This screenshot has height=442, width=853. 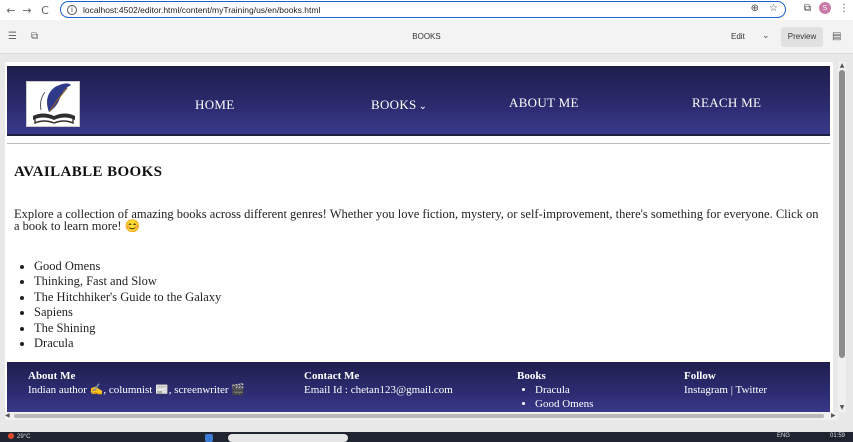 What do you see at coordinates (807, 8) in the screenshot?
I see `extensions-icon: ⧉` at bounding box center [807, 8].